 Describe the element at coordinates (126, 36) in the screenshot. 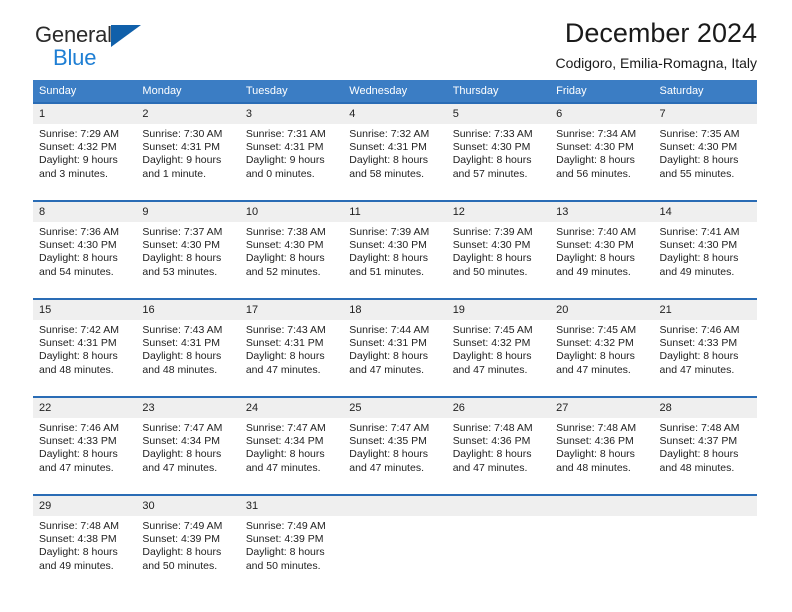

I see `blue-triangle-icon` at that location.